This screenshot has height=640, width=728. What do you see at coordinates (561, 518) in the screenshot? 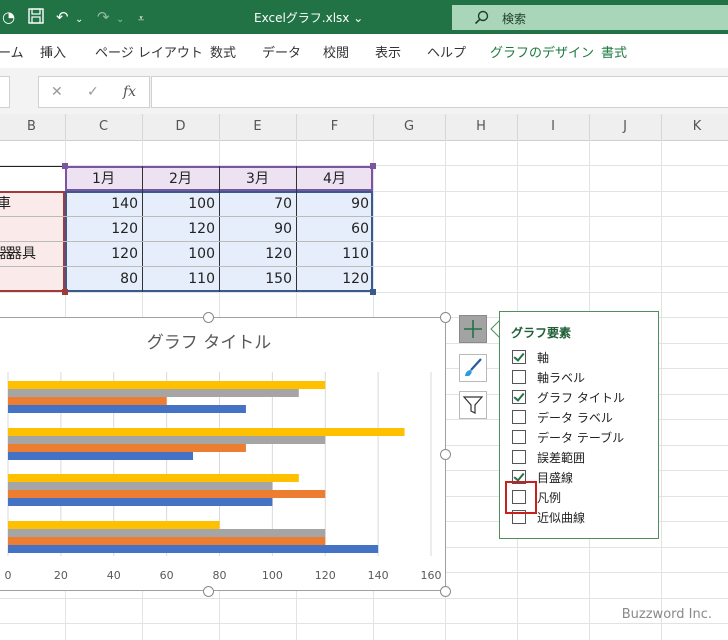
I see `option-label: 近似曲線` at bounding box center [561, 518].